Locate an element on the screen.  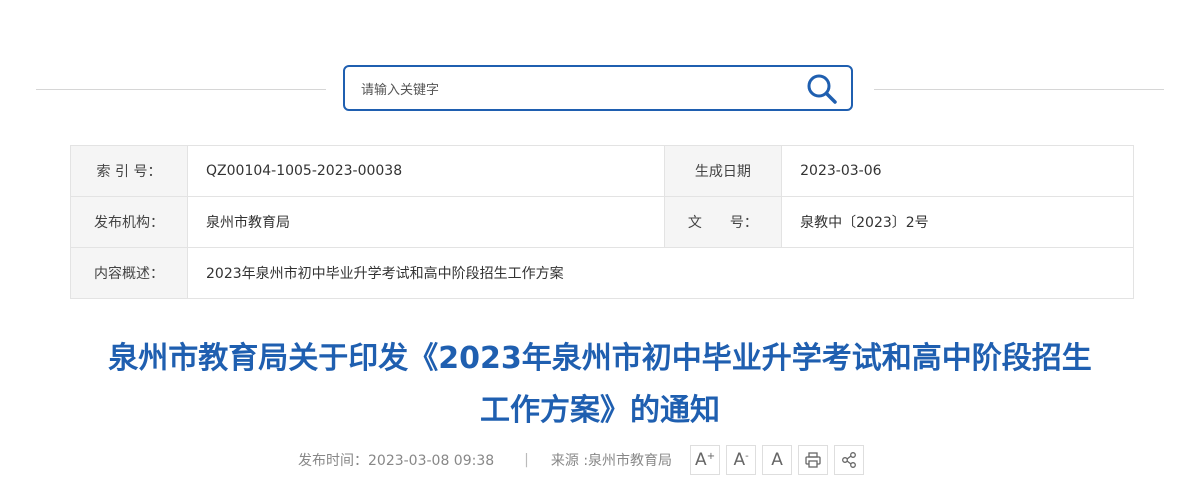
font-large-glyph: A is located at coordinates (701, 460).